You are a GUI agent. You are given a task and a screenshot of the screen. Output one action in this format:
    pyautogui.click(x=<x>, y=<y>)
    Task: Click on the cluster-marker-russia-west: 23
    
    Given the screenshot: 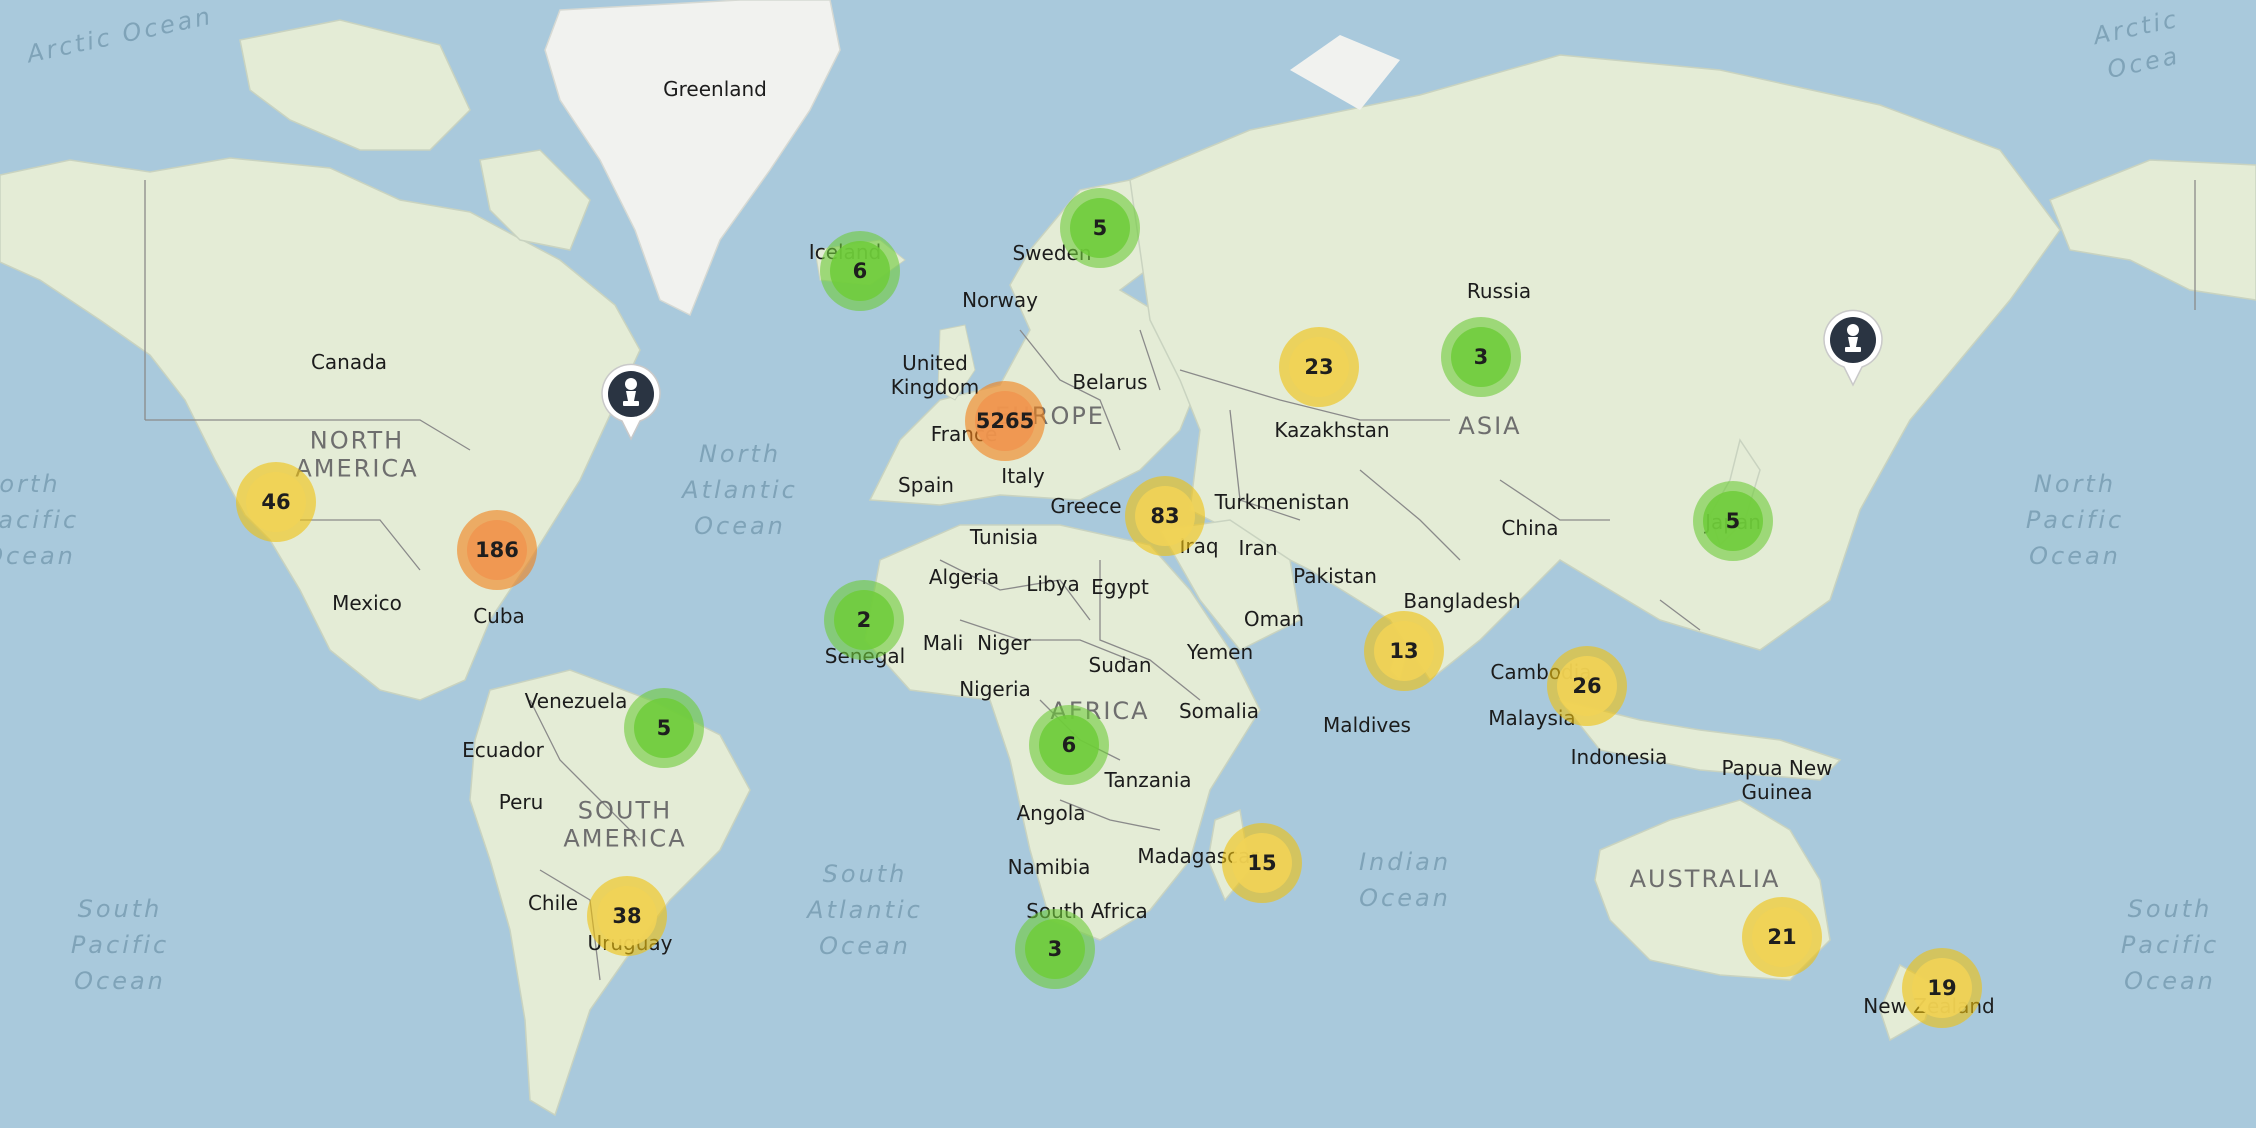 What is the action you would take?
    pyautogui.click(x=1319, y=367)
    